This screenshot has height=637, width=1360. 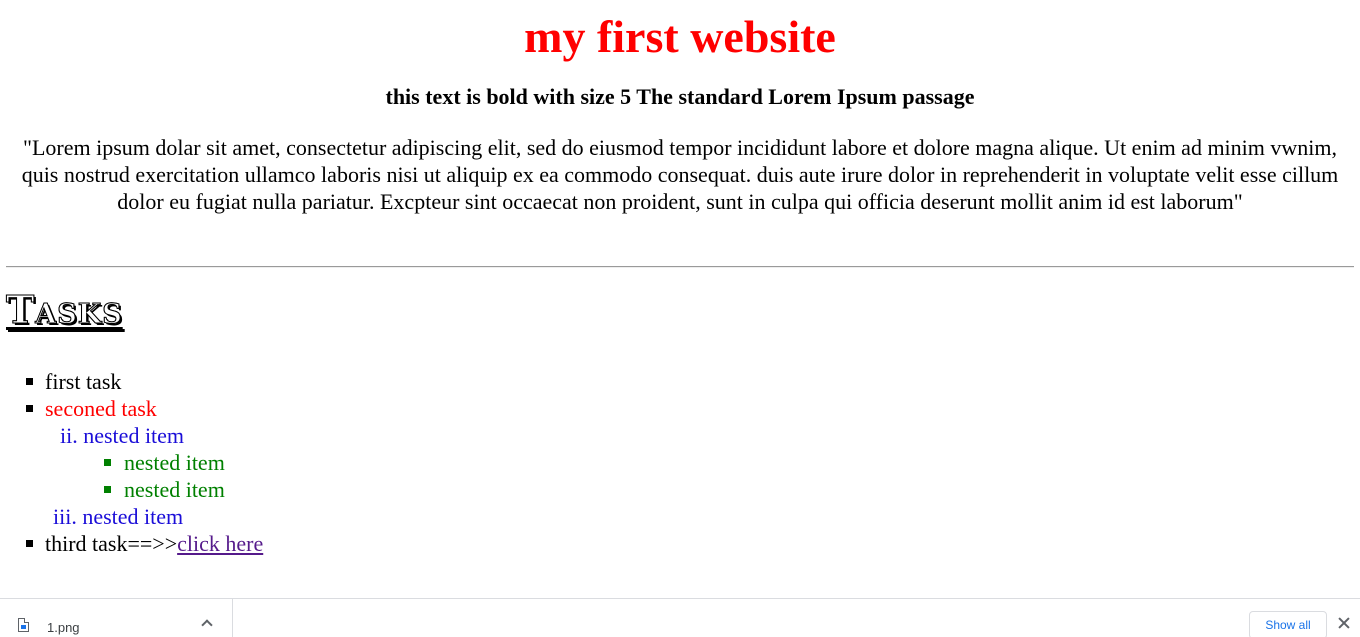 I want to click on download-file-name: 1.png, so click(x=63, y=627).